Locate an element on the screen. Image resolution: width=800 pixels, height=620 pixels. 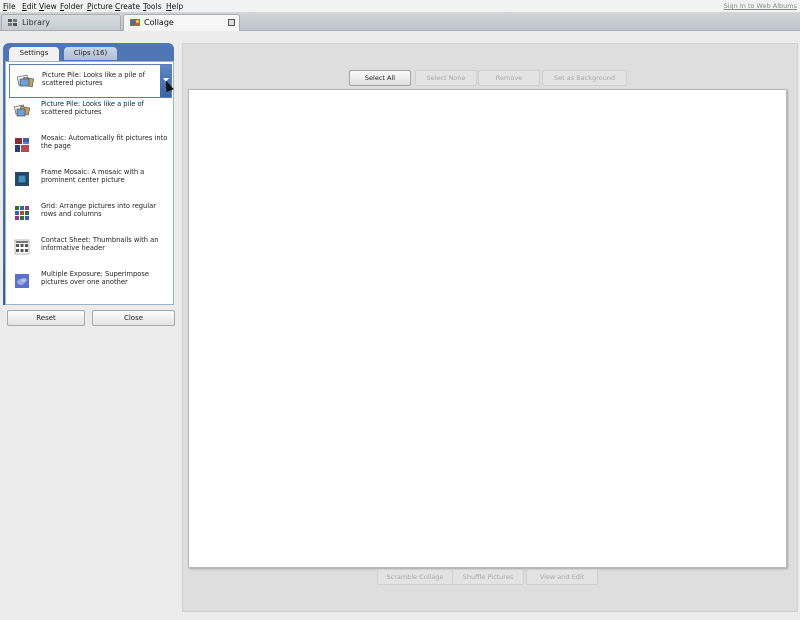
menu-tools: Tools is located at coordinates (152, 6).